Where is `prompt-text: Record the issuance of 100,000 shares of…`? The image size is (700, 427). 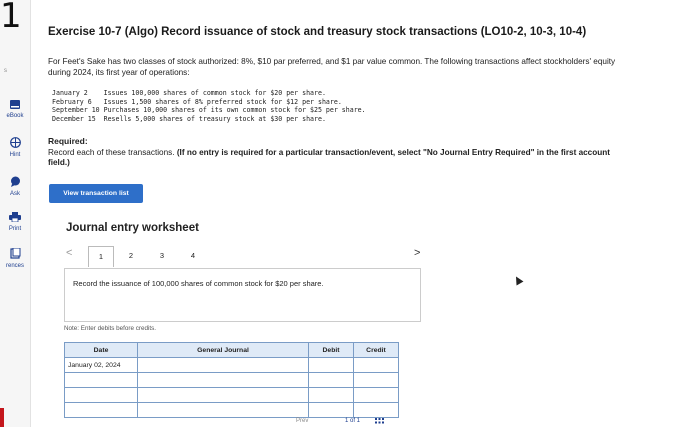 prompt-text: Record the issuance of 100,000 shares of… is located at coordinates (198, 283).